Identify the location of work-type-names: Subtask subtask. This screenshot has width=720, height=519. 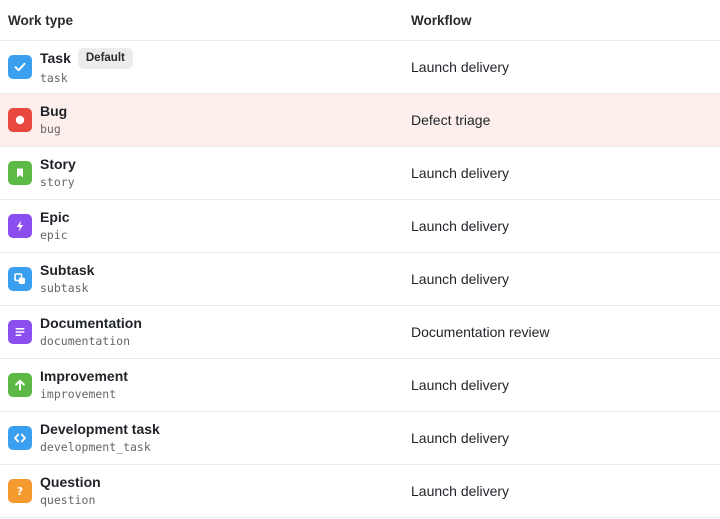
(67, 279).